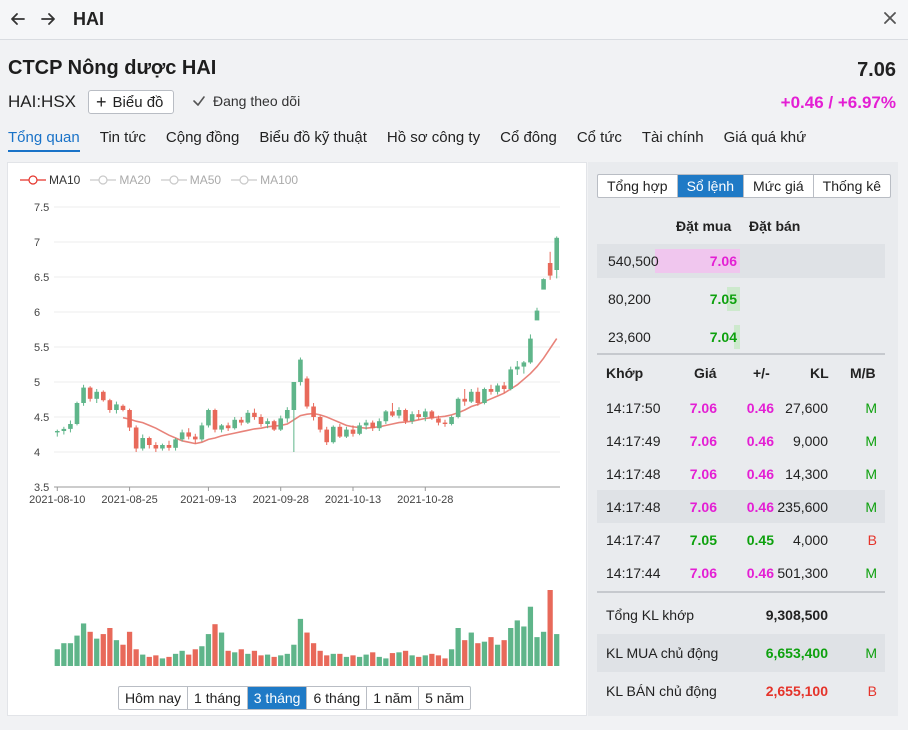 This screenshot has height=730, width=908. What do you see at coordinates (353, 500) in the screenshot?
I see `x-tick-label: 2021-10-13` at bounding box center [353, 500].